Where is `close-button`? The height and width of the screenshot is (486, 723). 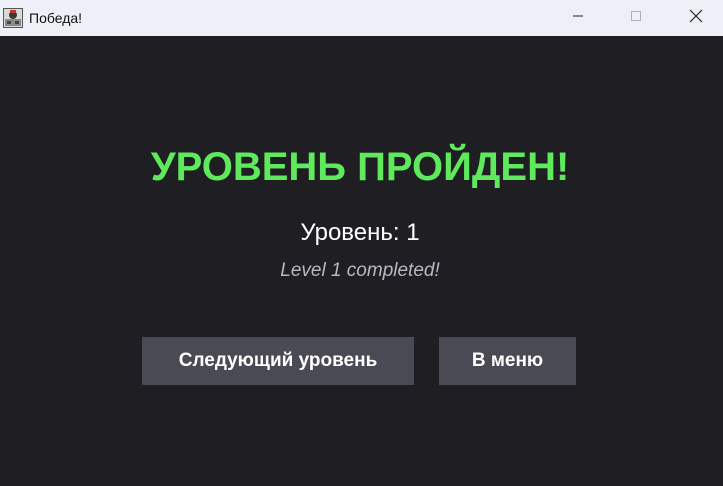 close-button is located at coordinates (696, 18).